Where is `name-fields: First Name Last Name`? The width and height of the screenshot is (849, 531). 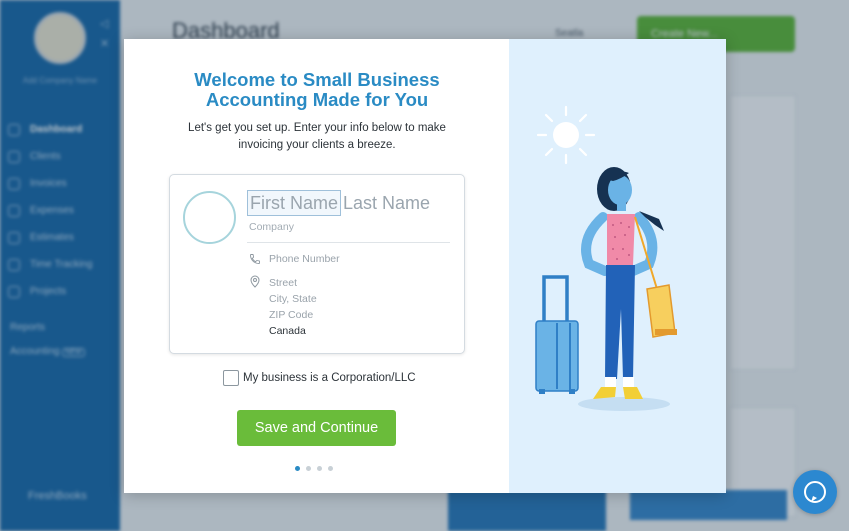
name-fields: First Name Last Name is located at coordinates (338, 203).